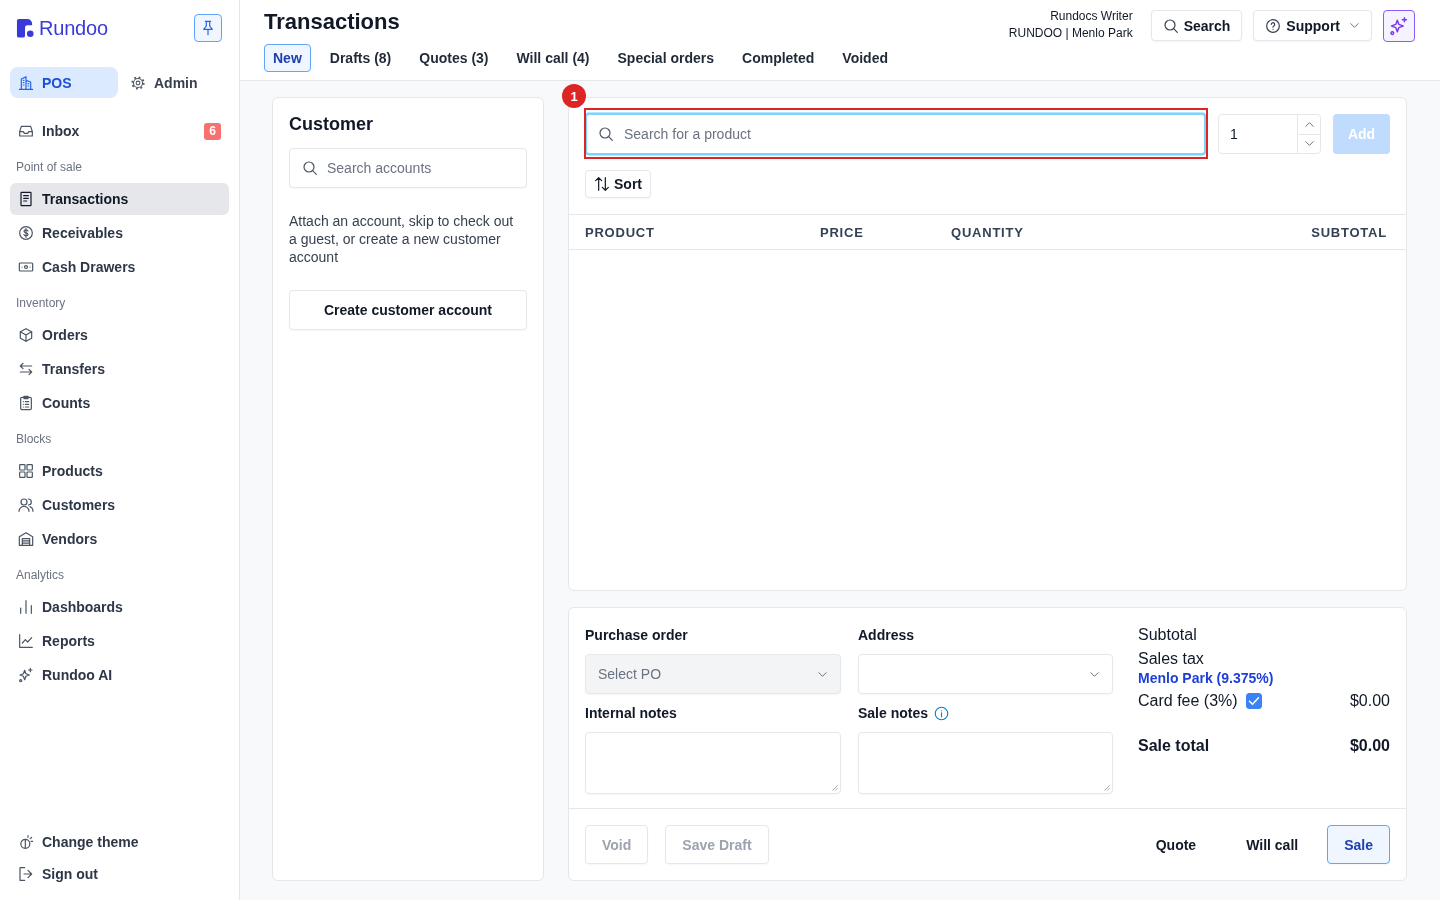 The image size is (1440, 900). Describe the element at coordinates (1272, 844) in the screenshot. I see `will-call-button: Will call` at that location.